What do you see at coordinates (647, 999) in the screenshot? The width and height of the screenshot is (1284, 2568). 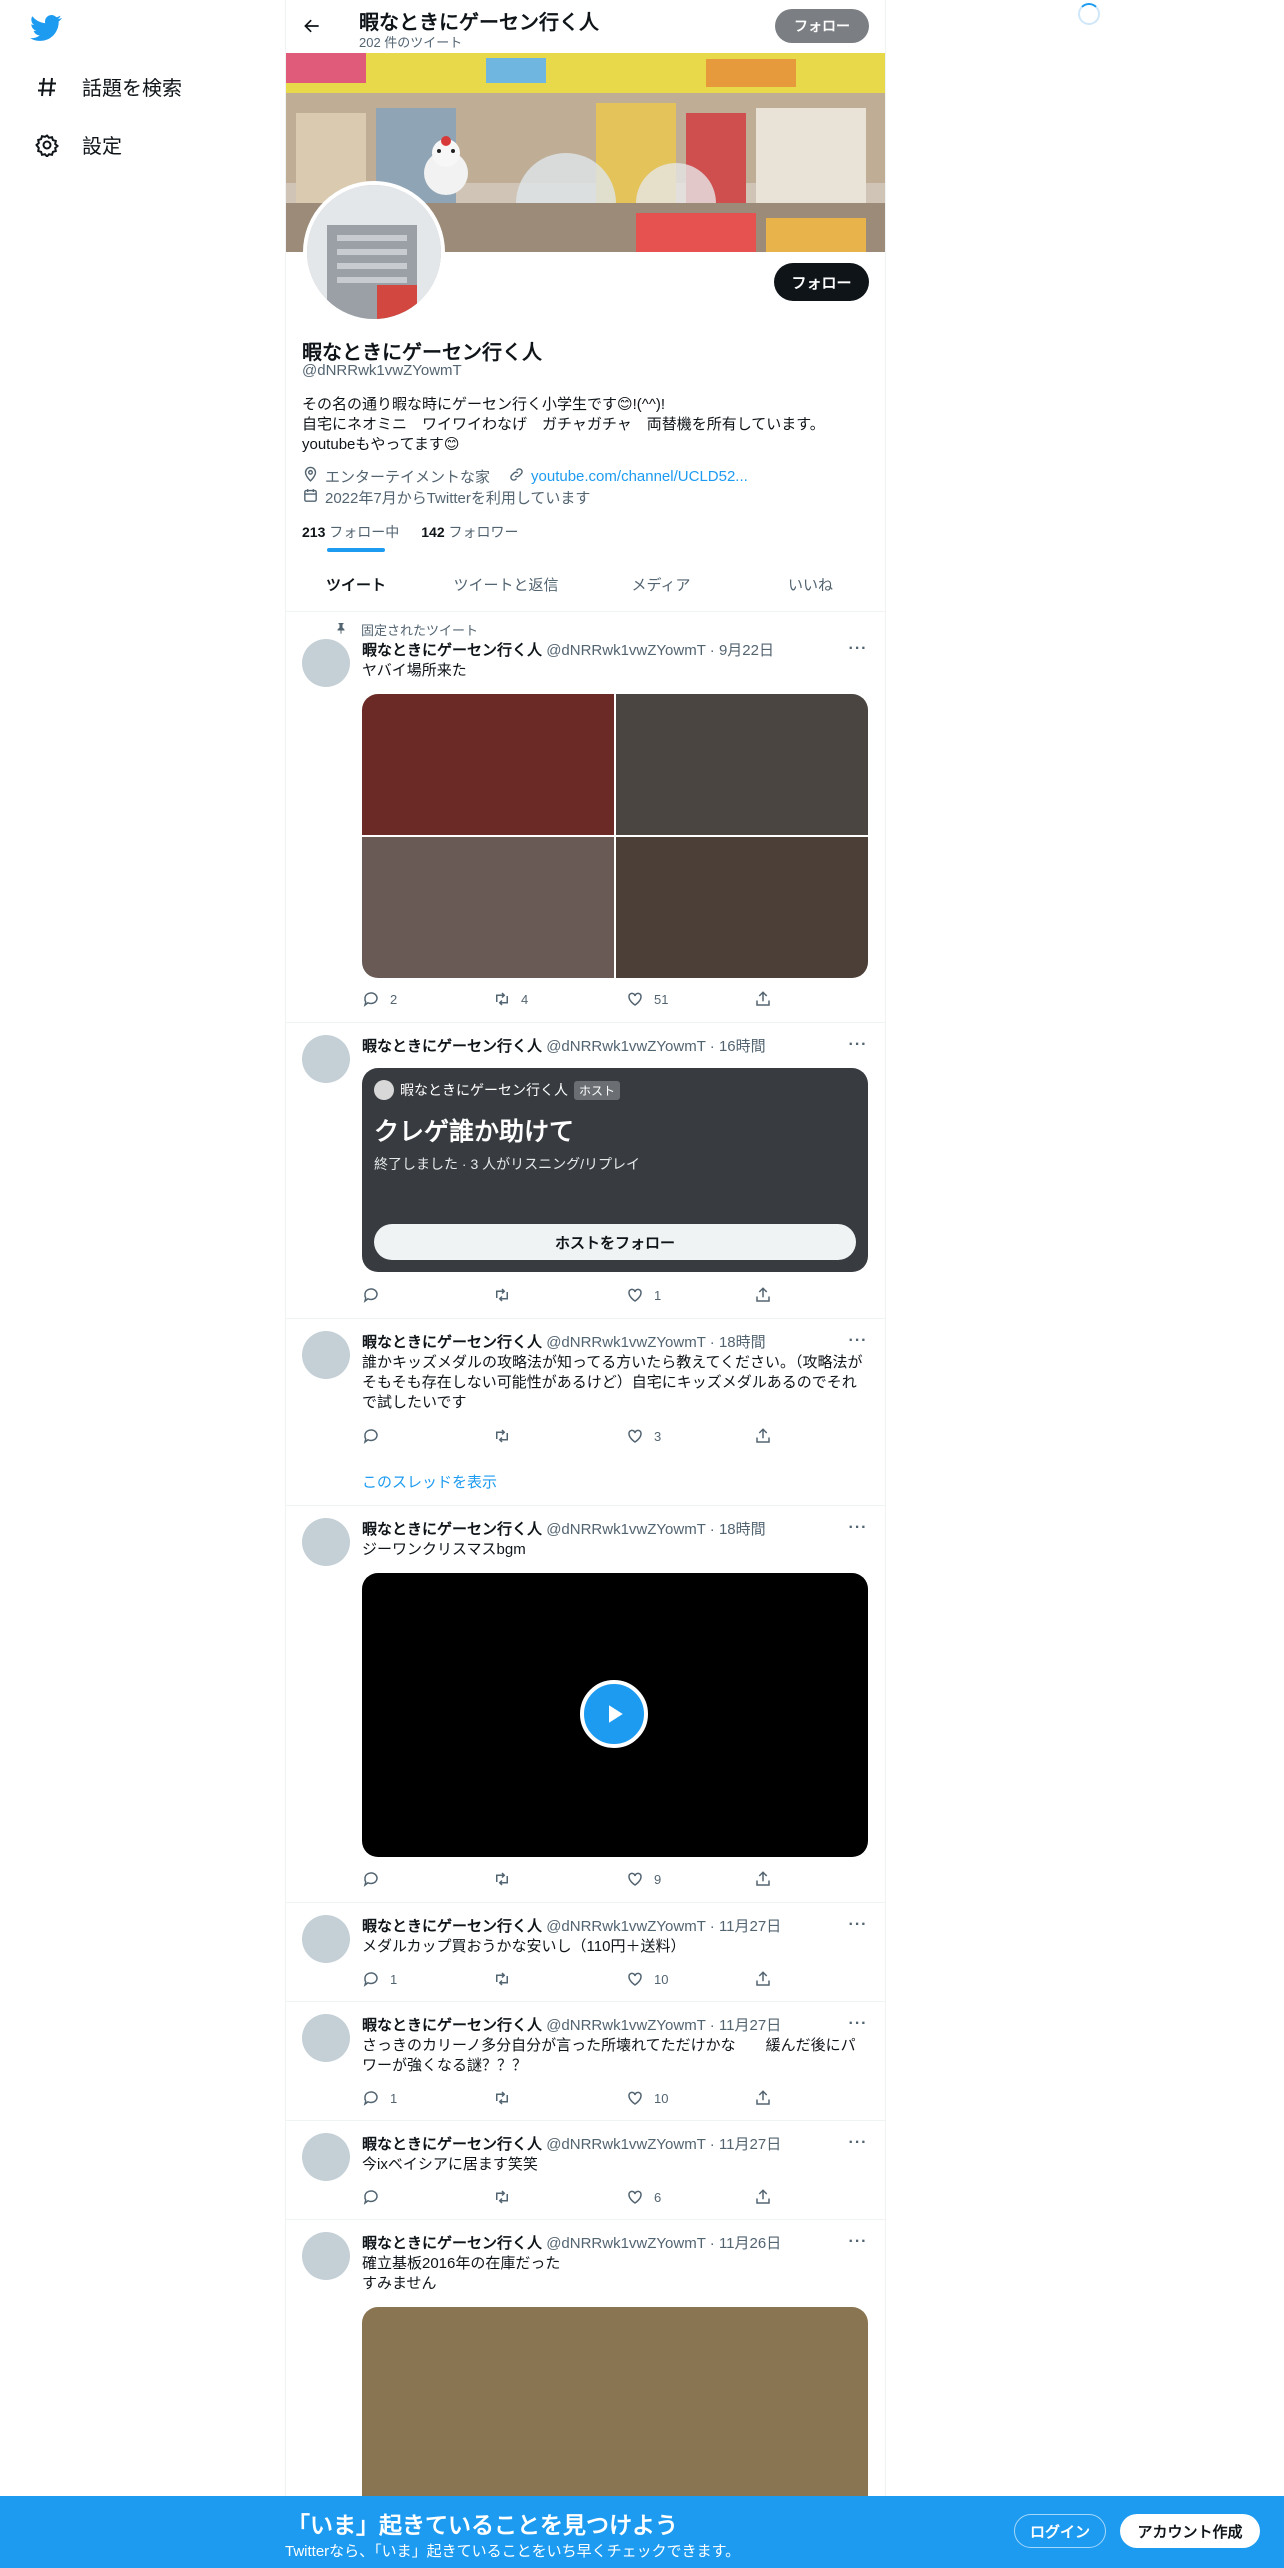 I see `like-button: 51` at bounding box center [647, 999].